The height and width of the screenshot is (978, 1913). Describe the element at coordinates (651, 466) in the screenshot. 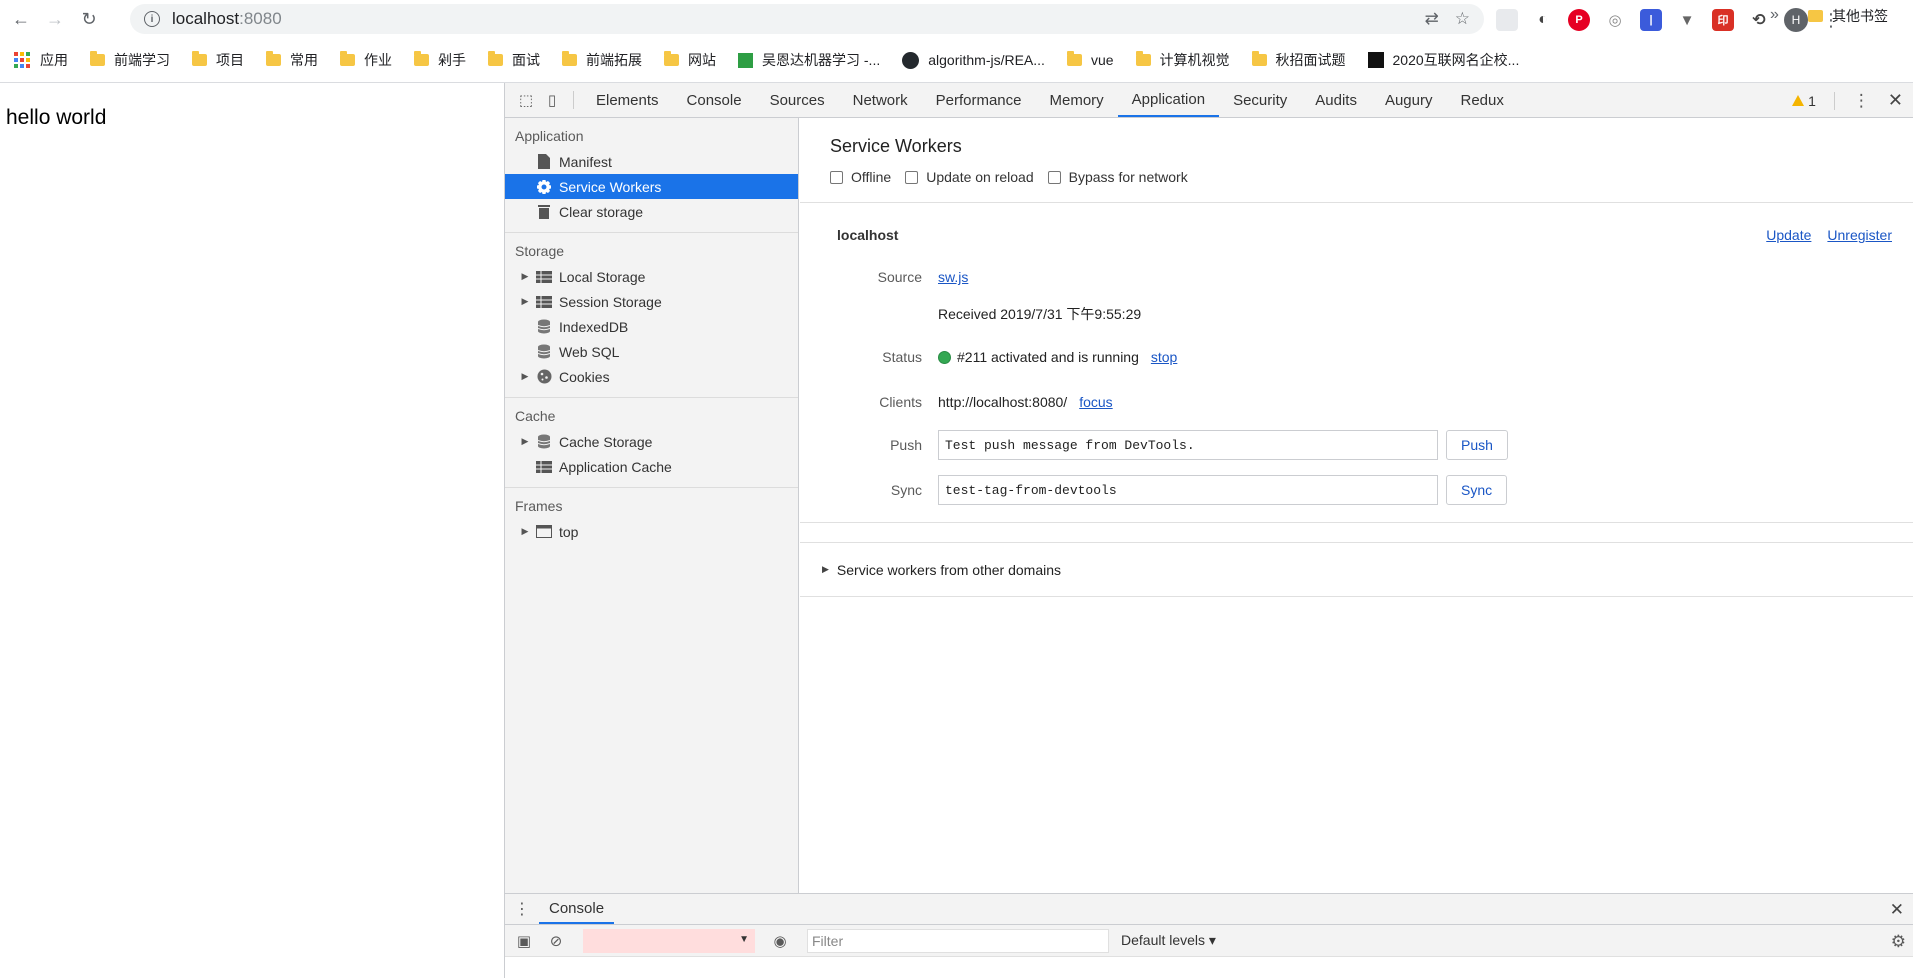

I see `sidebar-item-application-cache: ▶ Application Cache` at that location.